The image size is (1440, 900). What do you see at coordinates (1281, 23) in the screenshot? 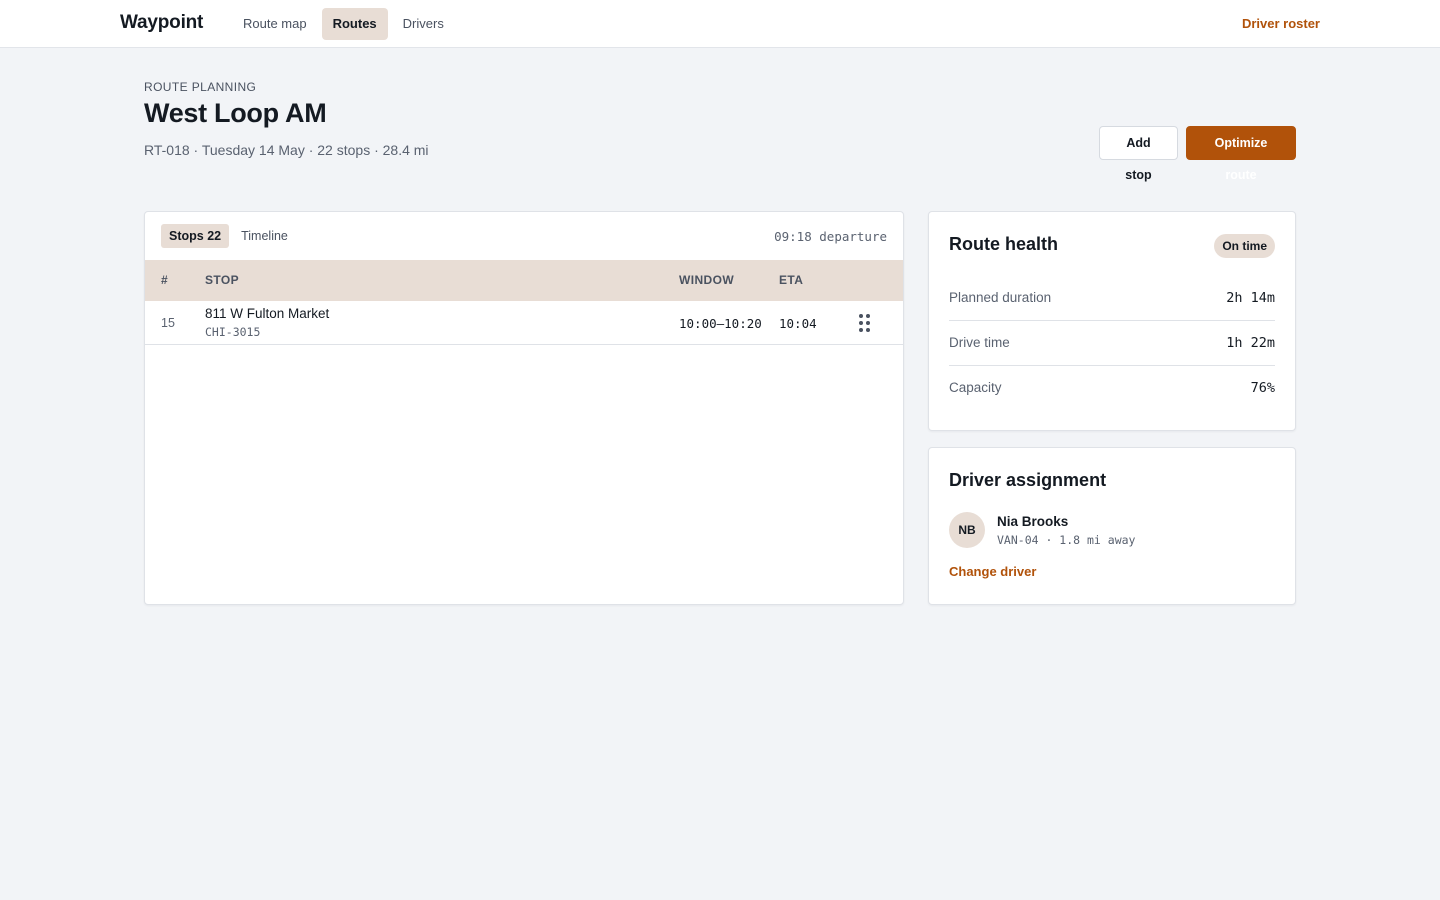
I see `driver-roster-link: Driver roster` at bounding box center [1281, 23].